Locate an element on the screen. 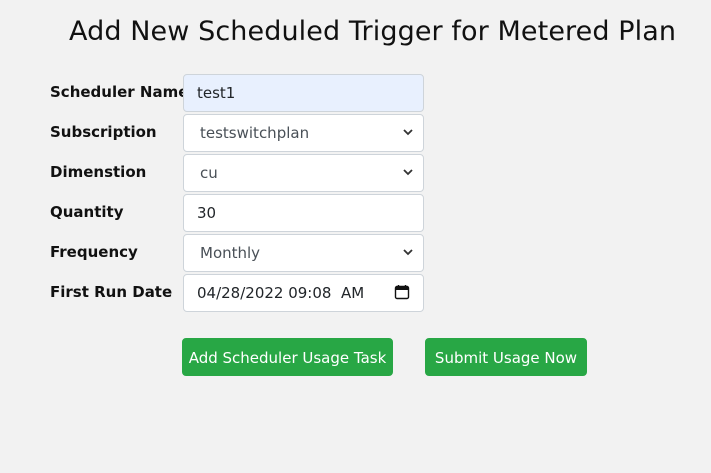  first-run-date-row: First Run Date 04/28/2022 09:08 AM is located at coordinates (355, 293).